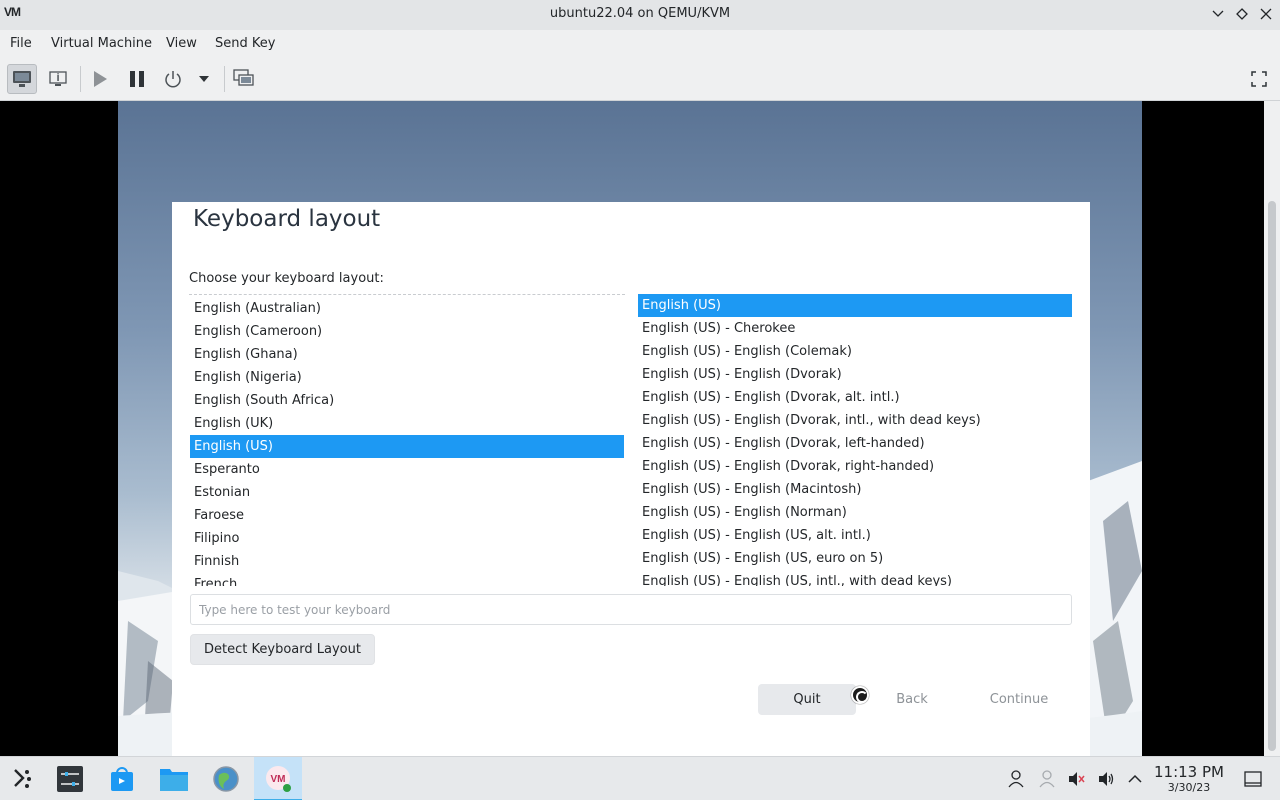 Image resolution: width=1280 pixels, height=800 pixels. I want to click on console-view-button, so click(22, 79).